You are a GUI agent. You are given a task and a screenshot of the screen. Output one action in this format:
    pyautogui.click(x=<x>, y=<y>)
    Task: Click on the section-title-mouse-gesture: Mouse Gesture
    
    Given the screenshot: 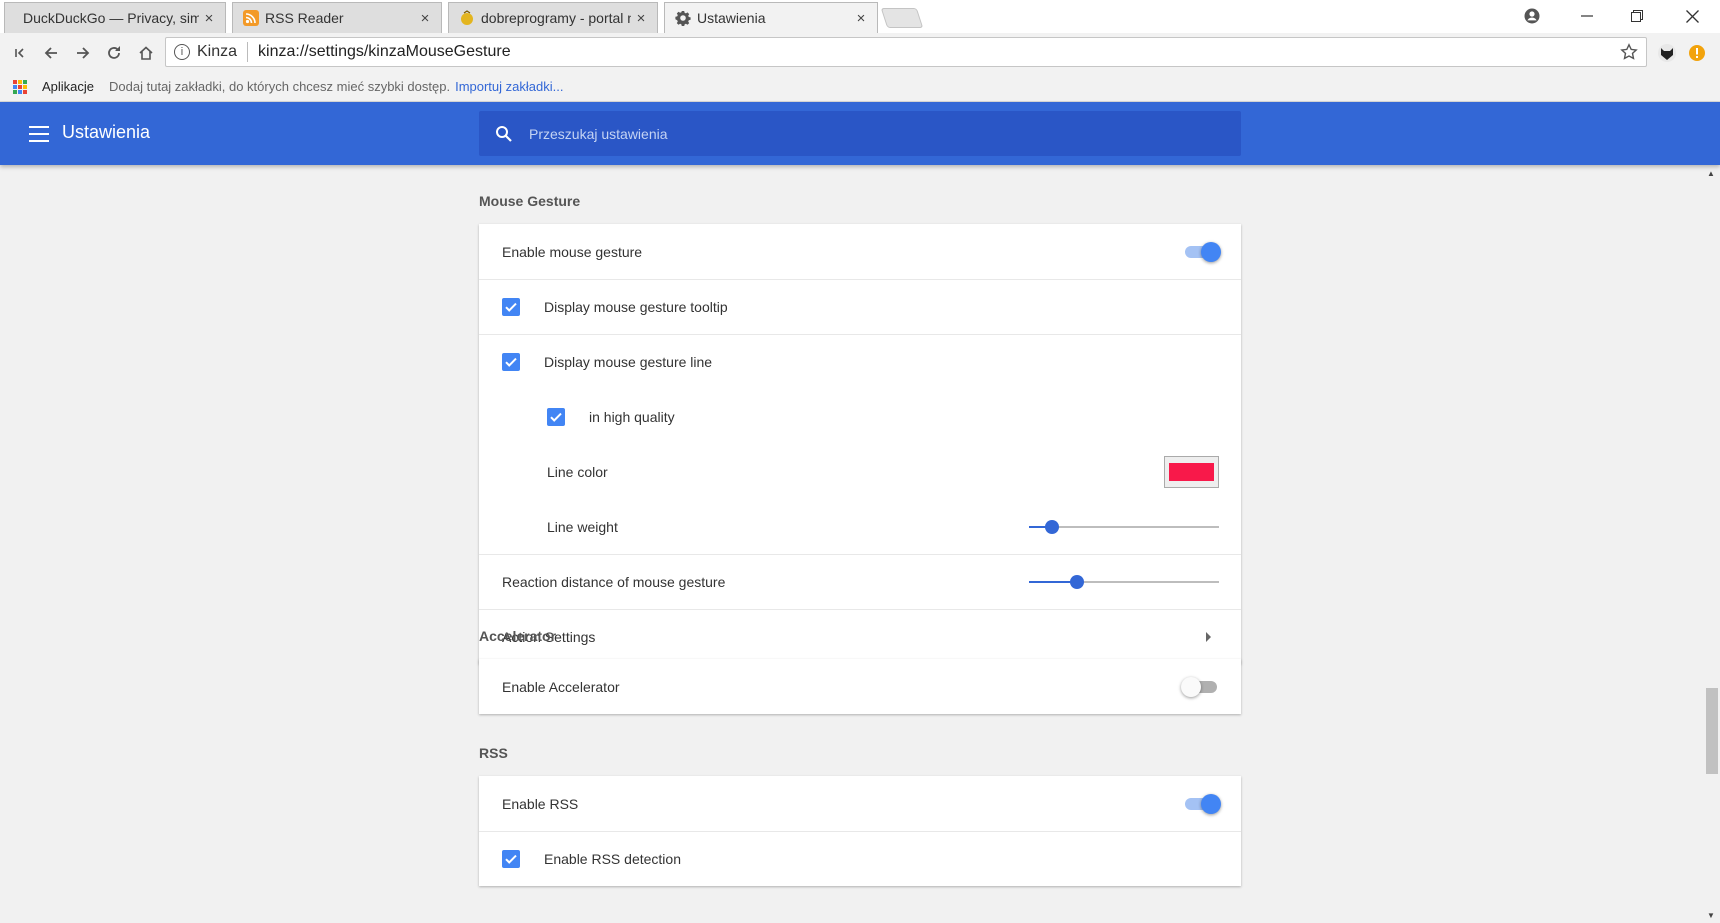 What is the action you would take?
    pyautogui.click(x=530, y=201)
    